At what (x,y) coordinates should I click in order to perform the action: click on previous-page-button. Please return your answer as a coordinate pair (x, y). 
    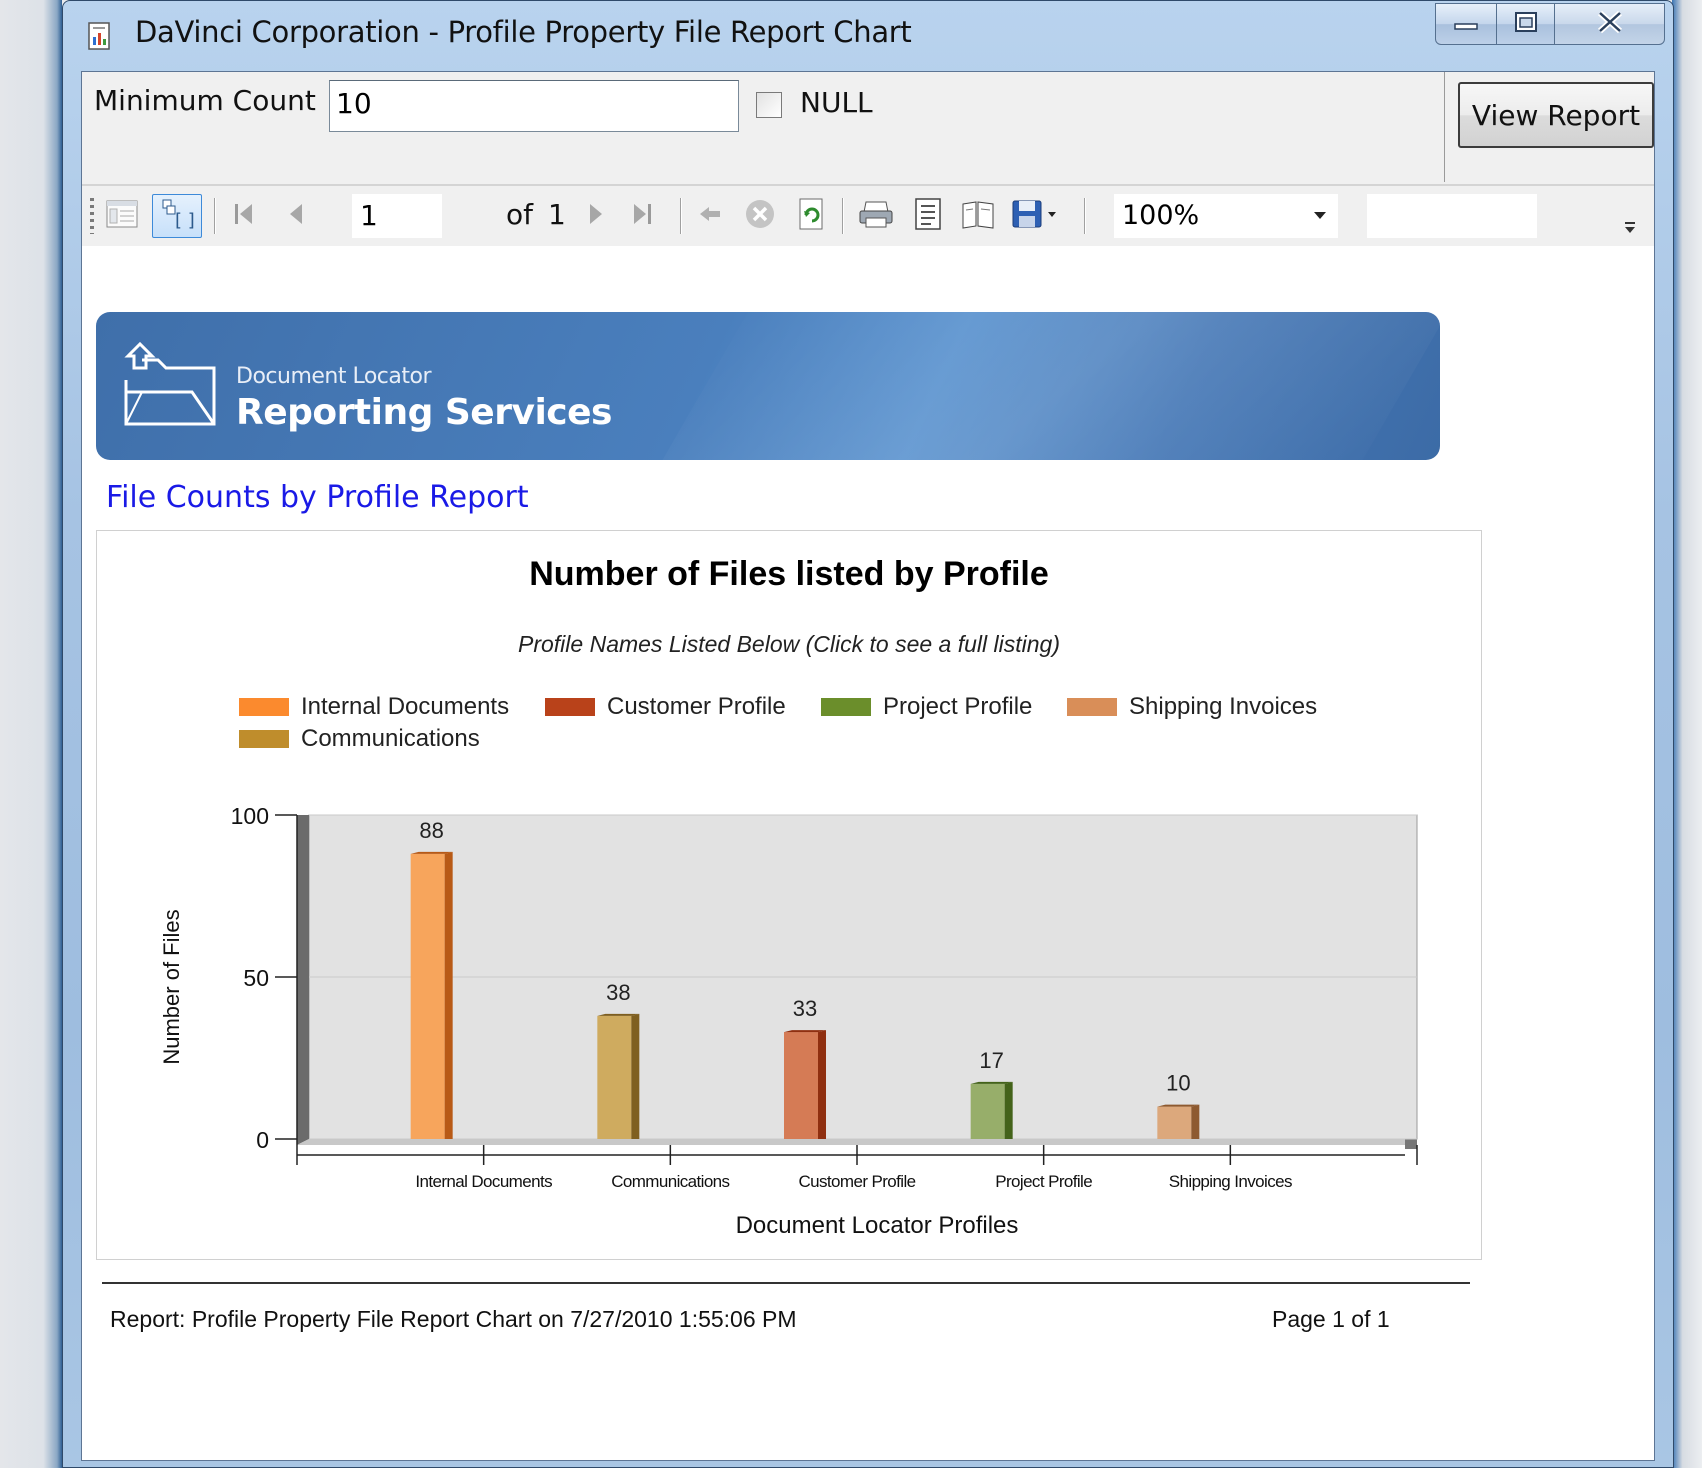
    Looking at the image, I should click on (296, 216).